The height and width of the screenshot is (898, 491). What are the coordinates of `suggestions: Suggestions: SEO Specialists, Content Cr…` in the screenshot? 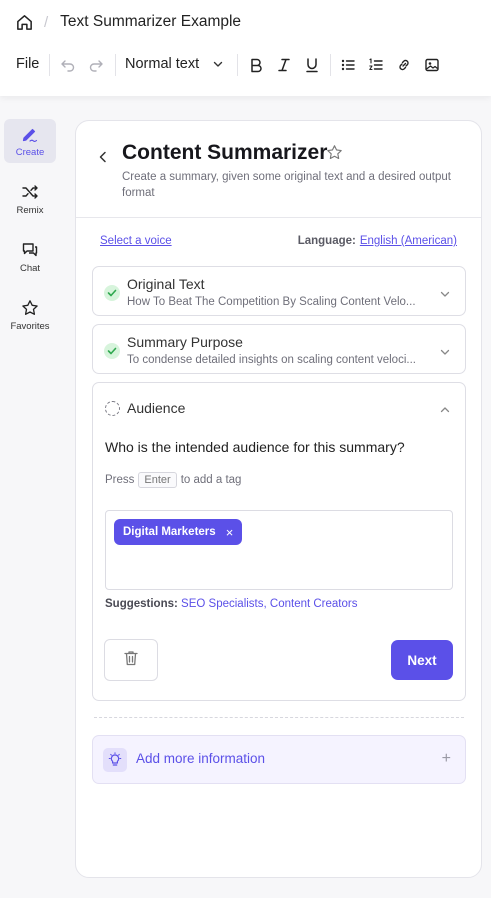 It's located at (231, 604).